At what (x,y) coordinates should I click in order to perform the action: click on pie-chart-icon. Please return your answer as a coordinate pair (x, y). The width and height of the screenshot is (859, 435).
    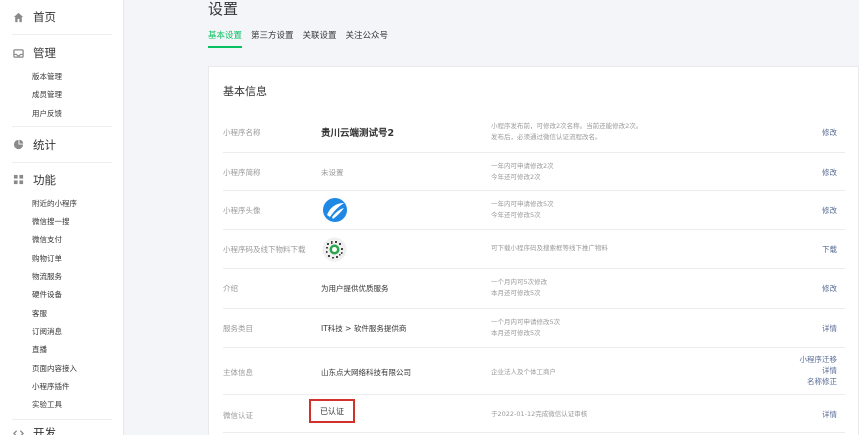
    Looking at the image, I should click on (18, 145).